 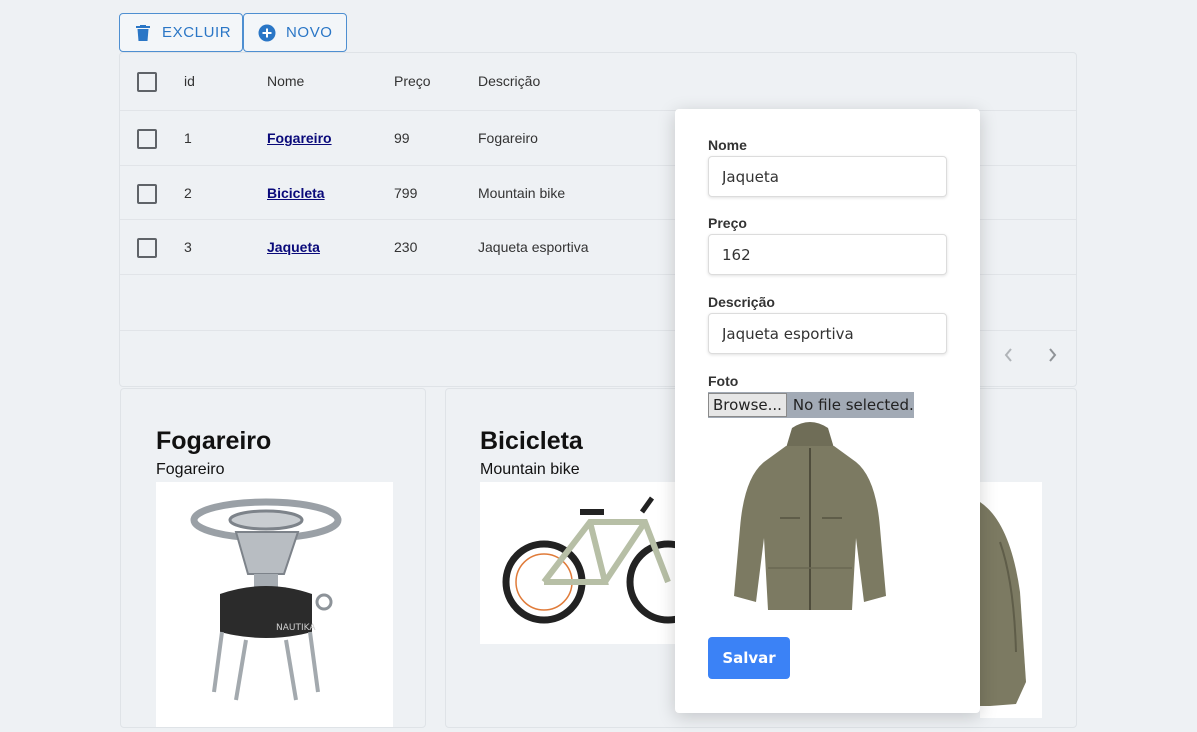 I want to click on table-header: id Nome Preço Descrição, so click(x=598, y=82).